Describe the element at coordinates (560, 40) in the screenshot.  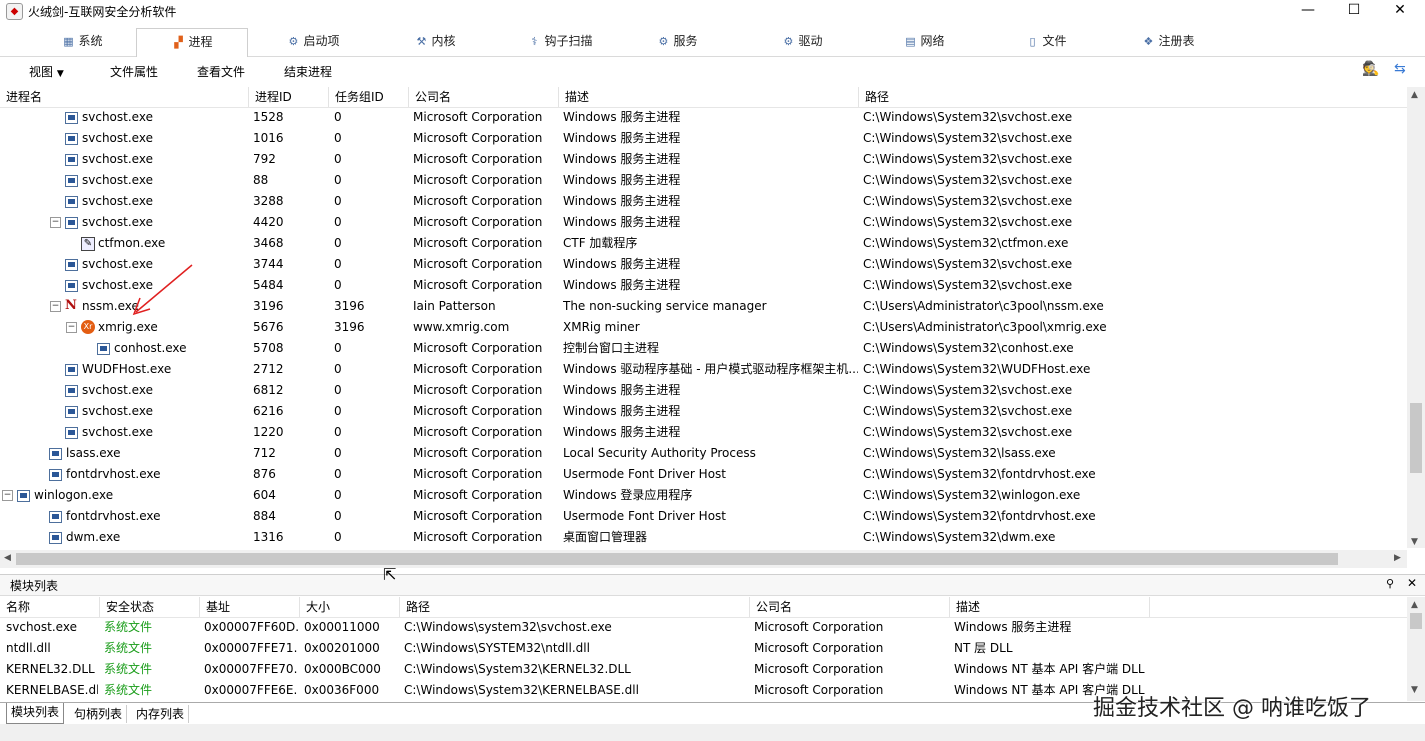
I see `tab-hook-scan: ⚕ 钩子扫描` at that location.